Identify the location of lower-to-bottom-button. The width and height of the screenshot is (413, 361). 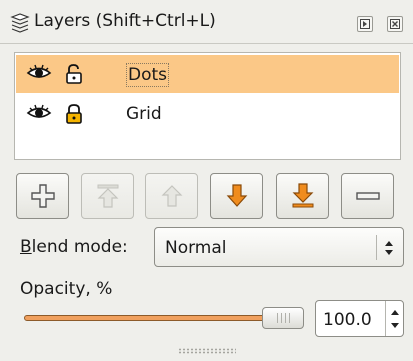
(302, 196).